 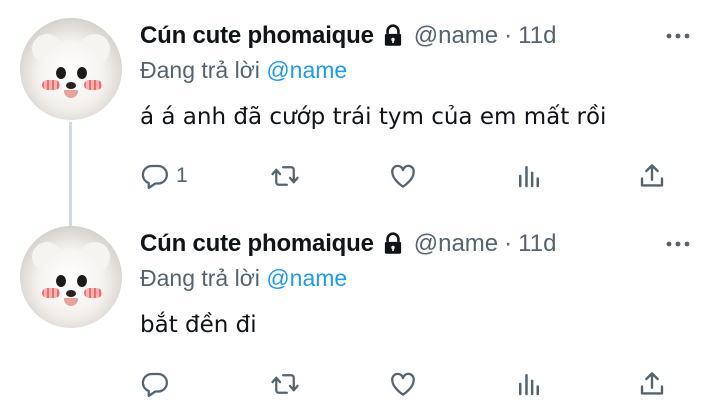 I want to click on reply-count: 1, so click(x=182, y=175).